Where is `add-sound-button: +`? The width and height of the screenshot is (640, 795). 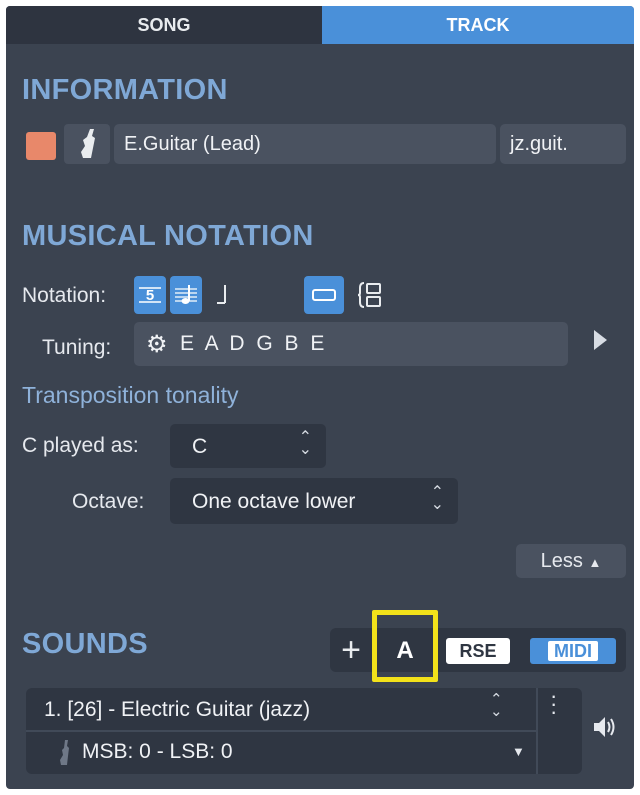 add-sound-button: + is located at coordinates (351, 650).